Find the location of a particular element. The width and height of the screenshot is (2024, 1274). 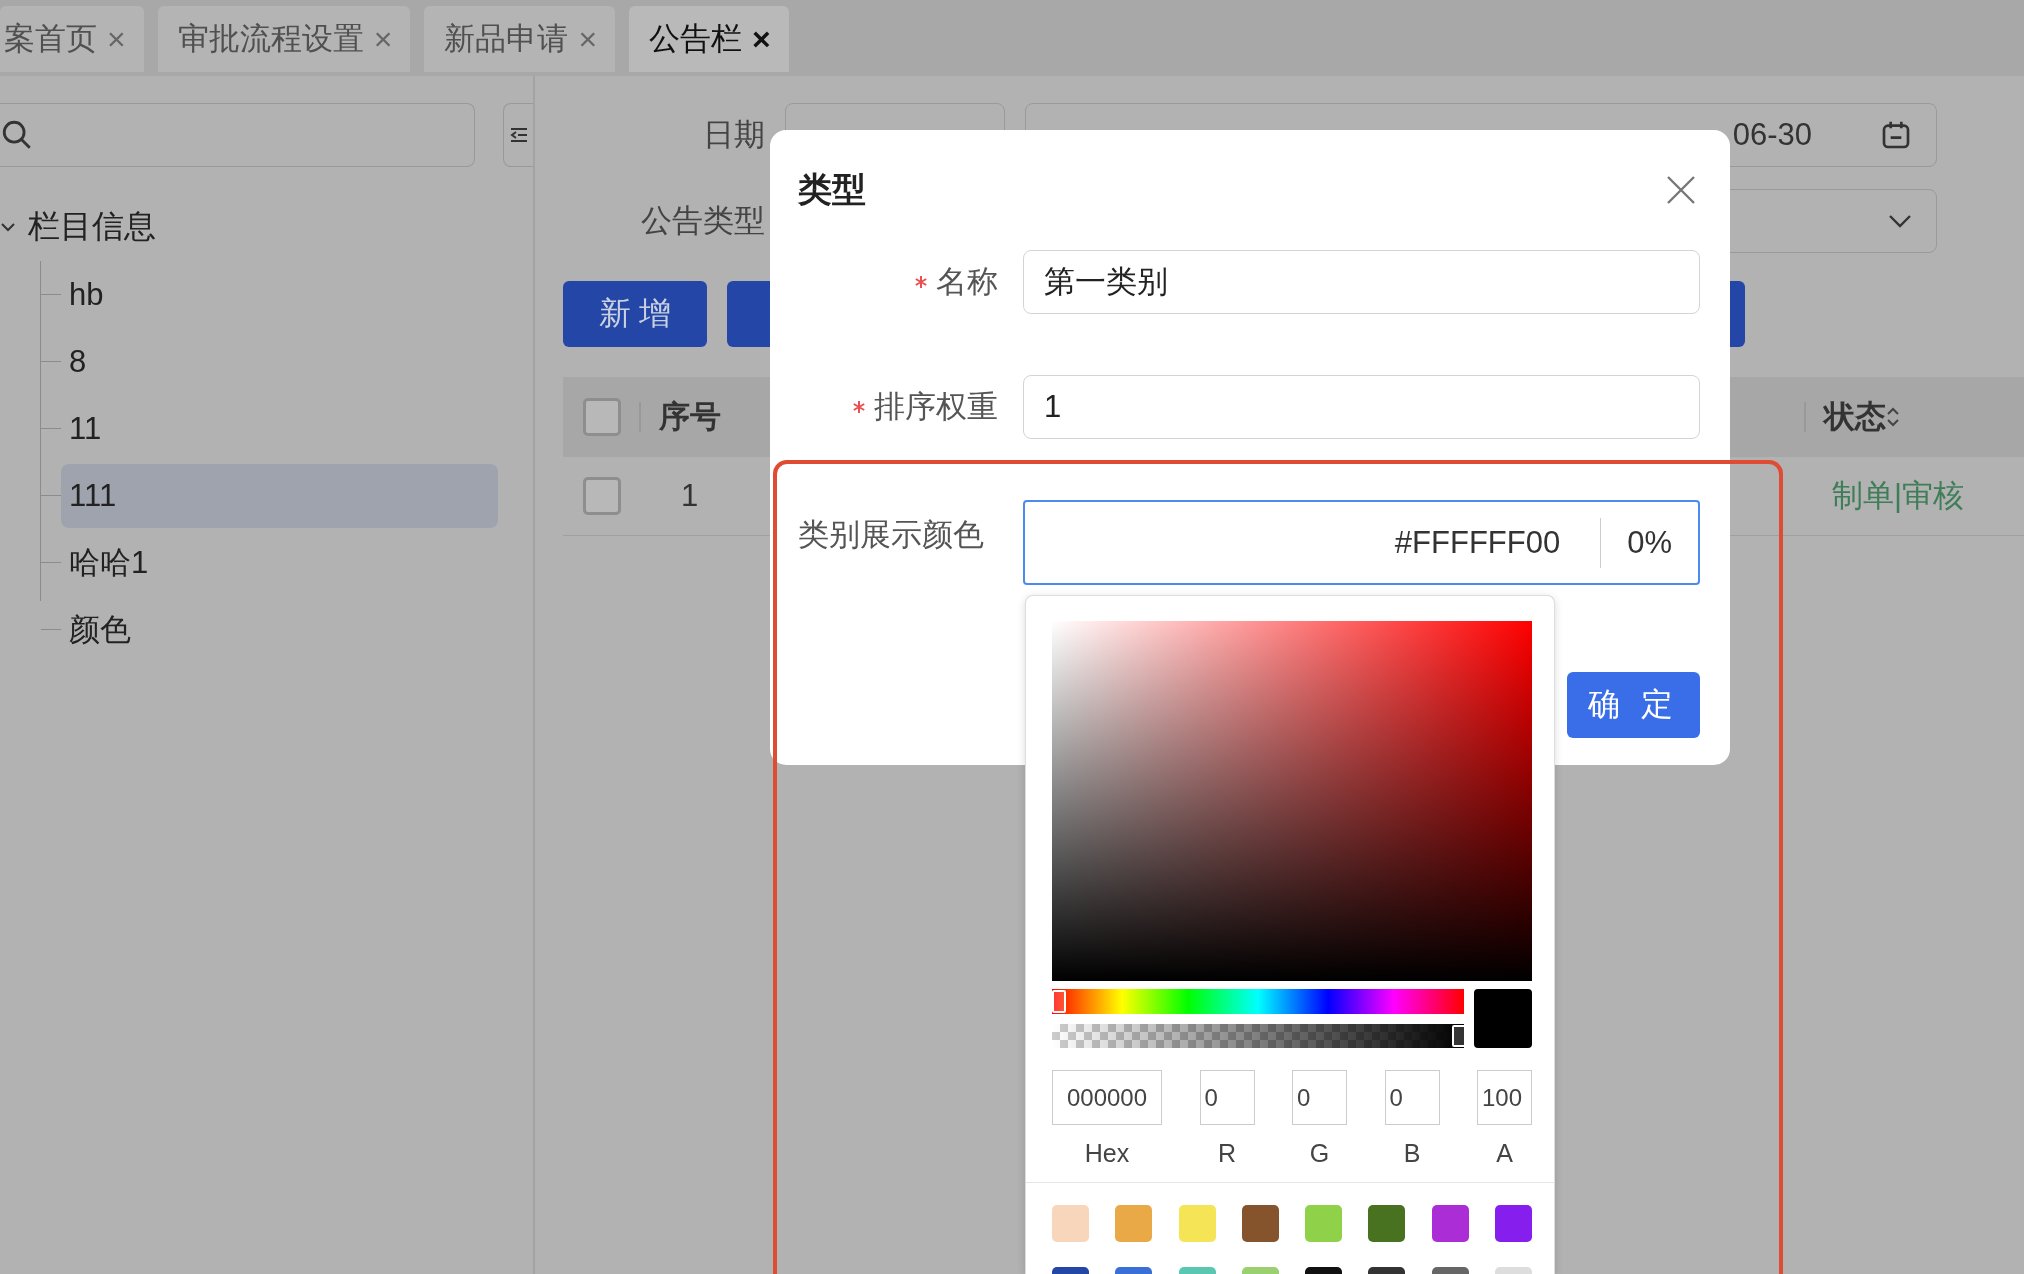

saturation-panel is located at coordinates (1292, 801).